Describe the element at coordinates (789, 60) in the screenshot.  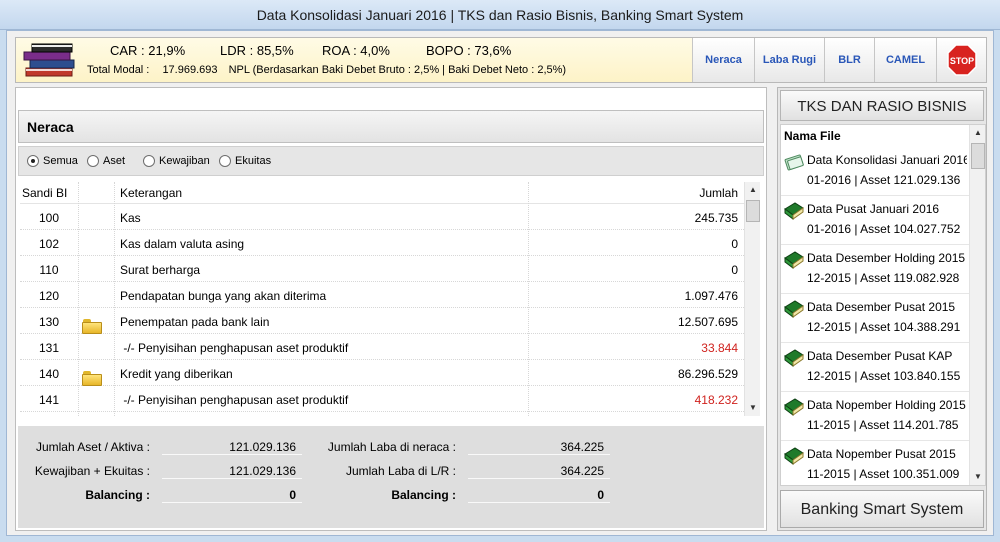
I see `tab-laba-rugi: Laba Rugi` at that location.